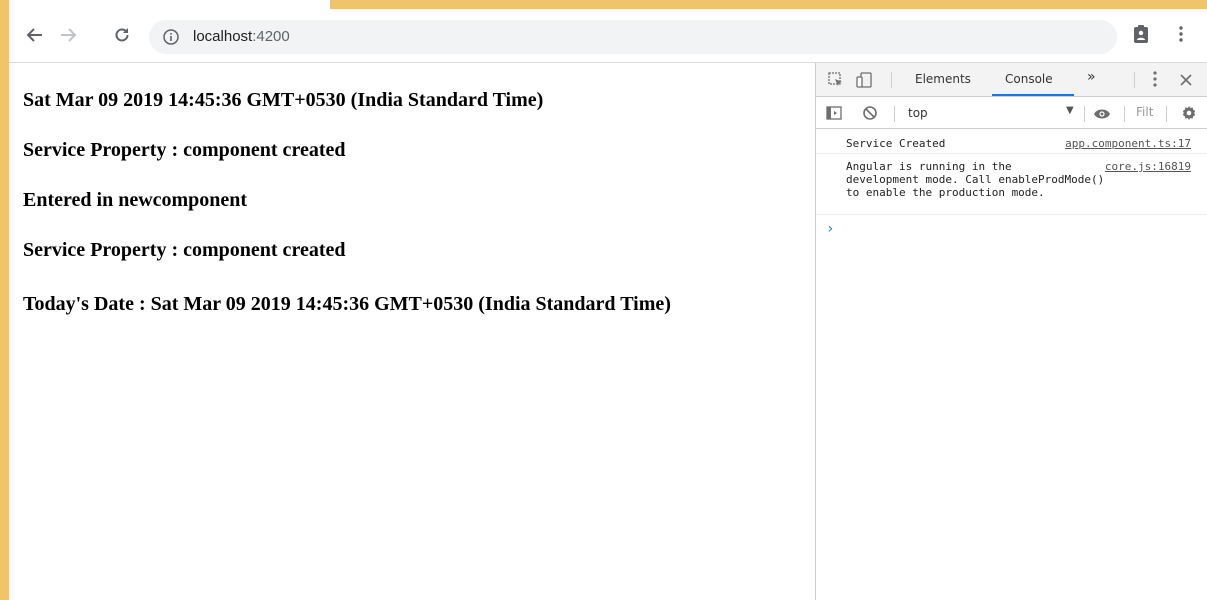 This screenshot has width=1207, height=600. I want to click on url-text: localhost:4200, so click(241, 36).